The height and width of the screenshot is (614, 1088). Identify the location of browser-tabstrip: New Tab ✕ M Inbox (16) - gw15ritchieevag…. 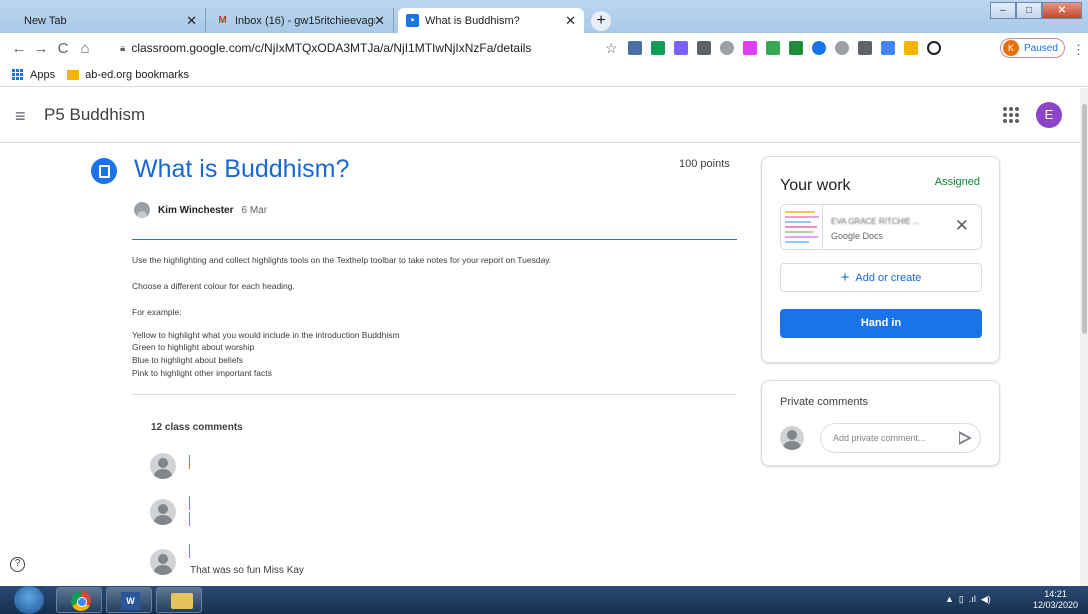
(544, 16).